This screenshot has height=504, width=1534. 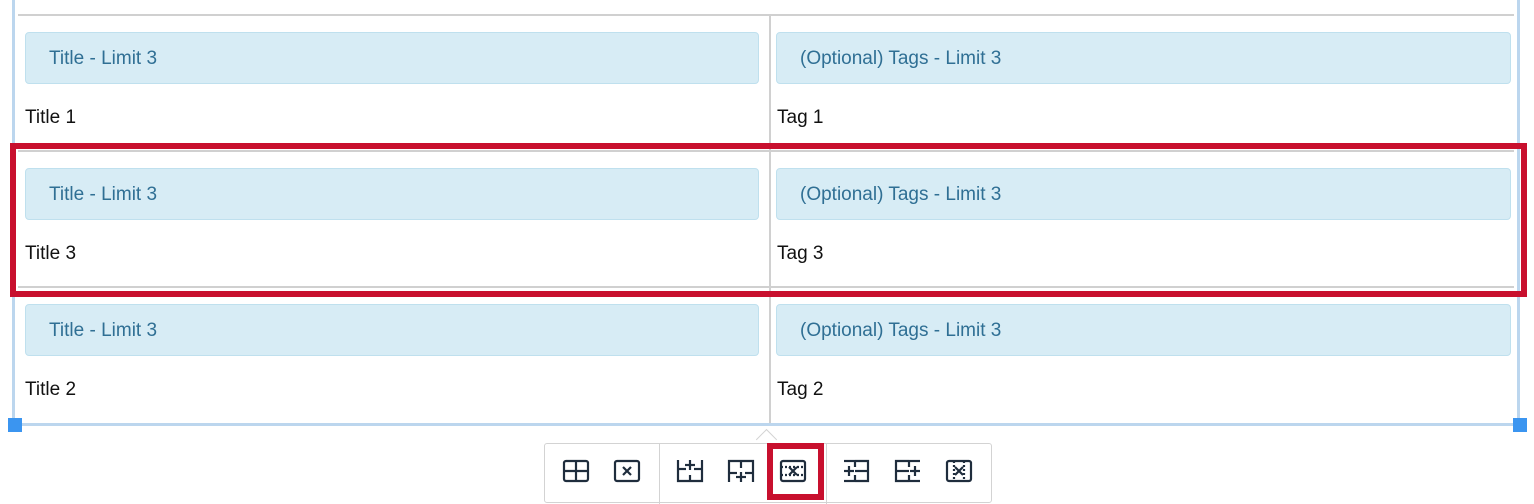 I want to click on insert-row-after-icon, so click(x=741, y=470).